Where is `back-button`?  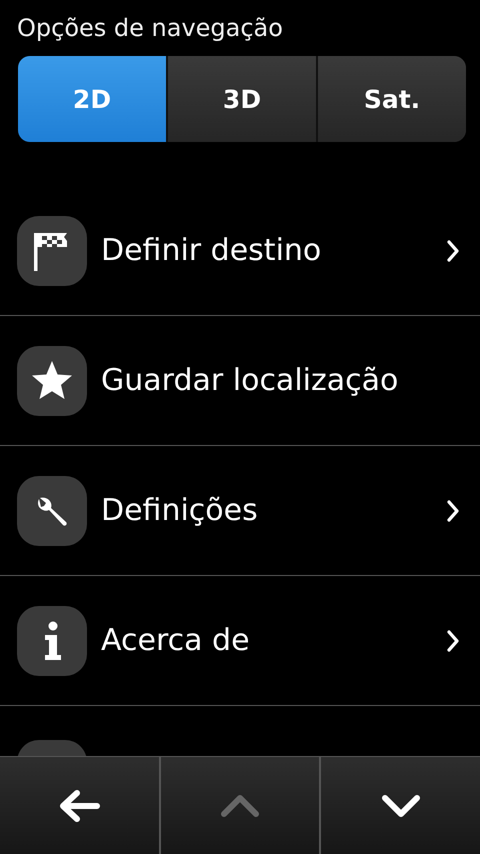 back-button is located at coordinates (79, 805).